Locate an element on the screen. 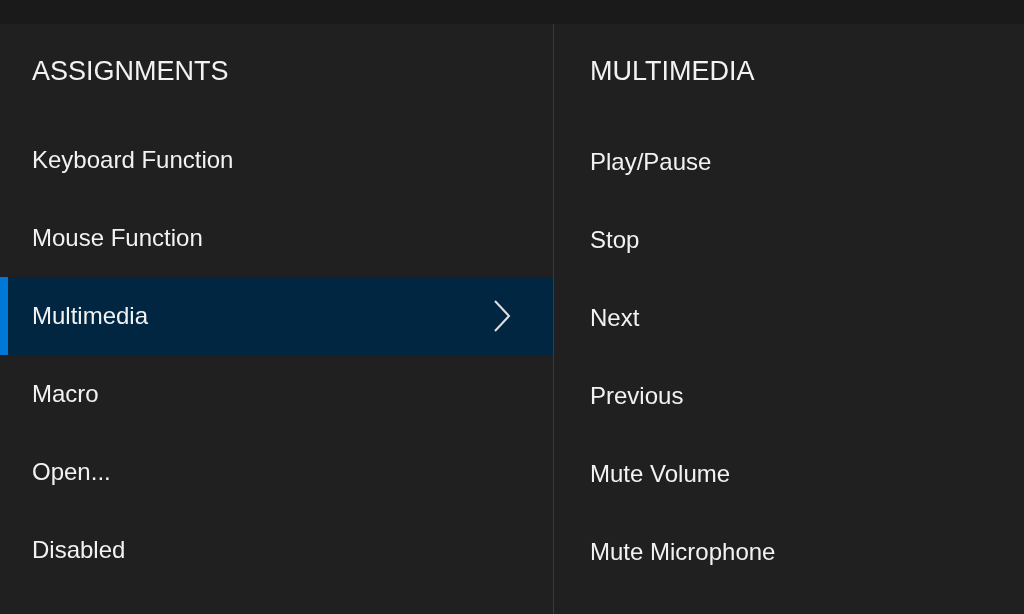 The width and height of the screenshot is (1024, 614). menu-item: Play/Pause is located at coordinates (789, 160).